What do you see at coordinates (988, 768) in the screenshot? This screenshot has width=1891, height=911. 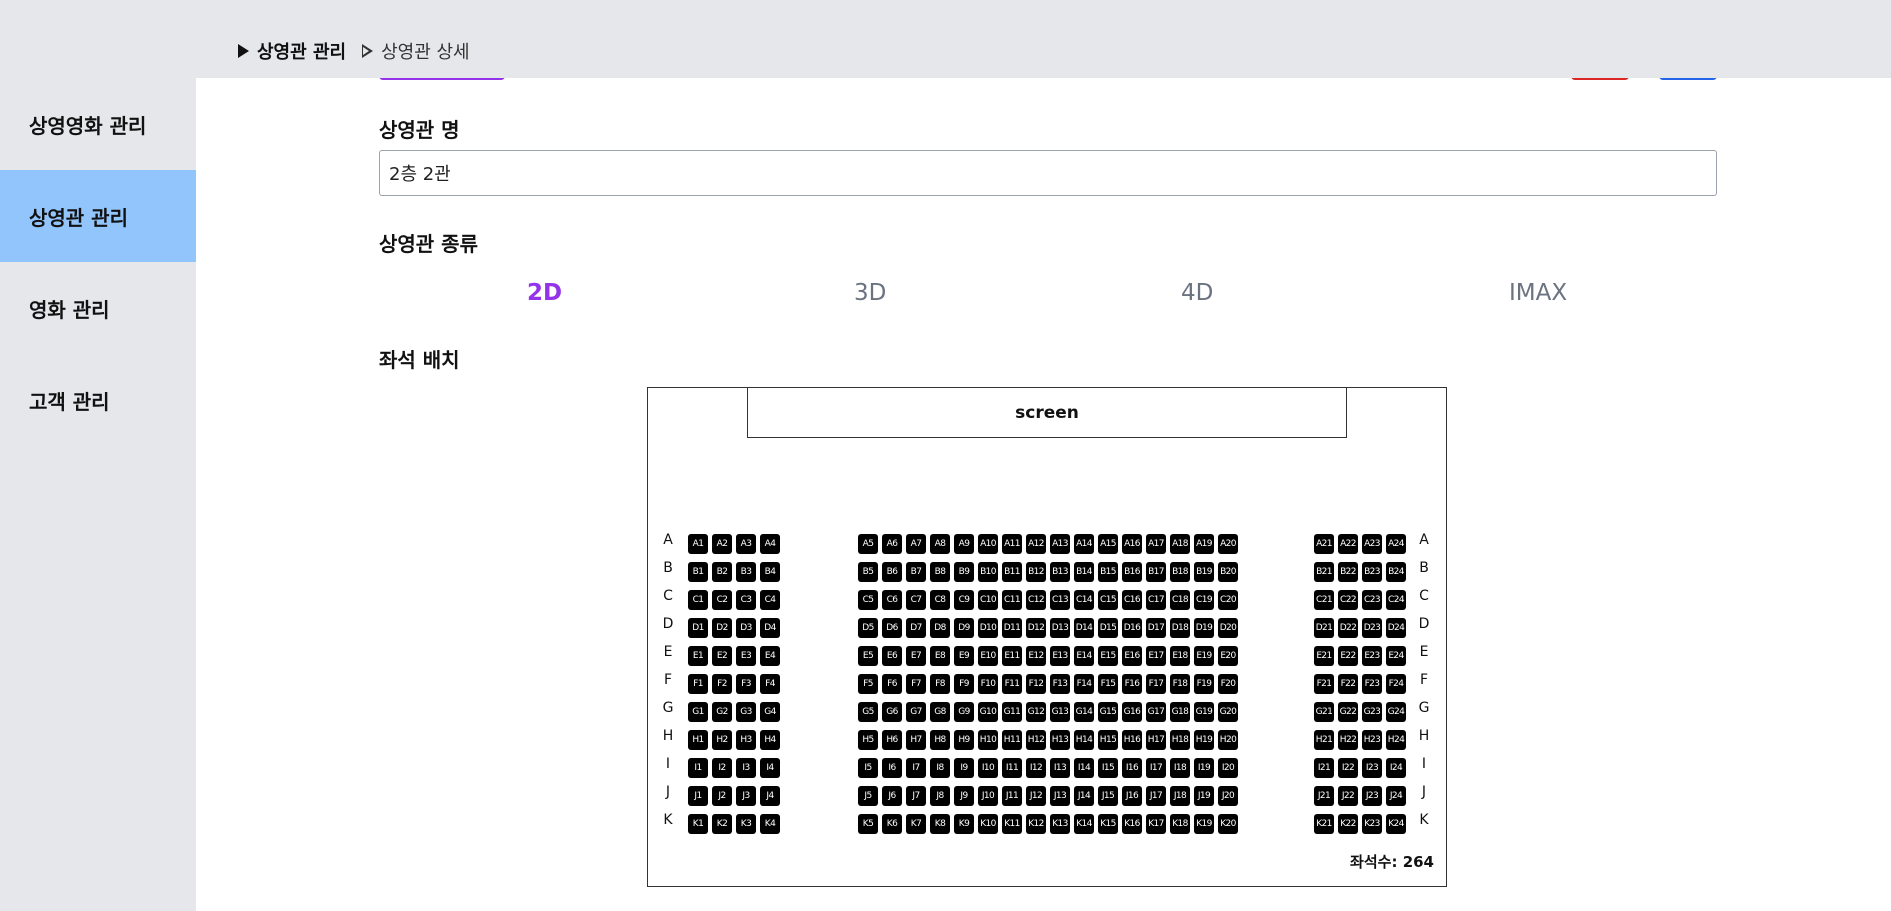 I see `seat-I10: I10` at bounding box center [988, 768].